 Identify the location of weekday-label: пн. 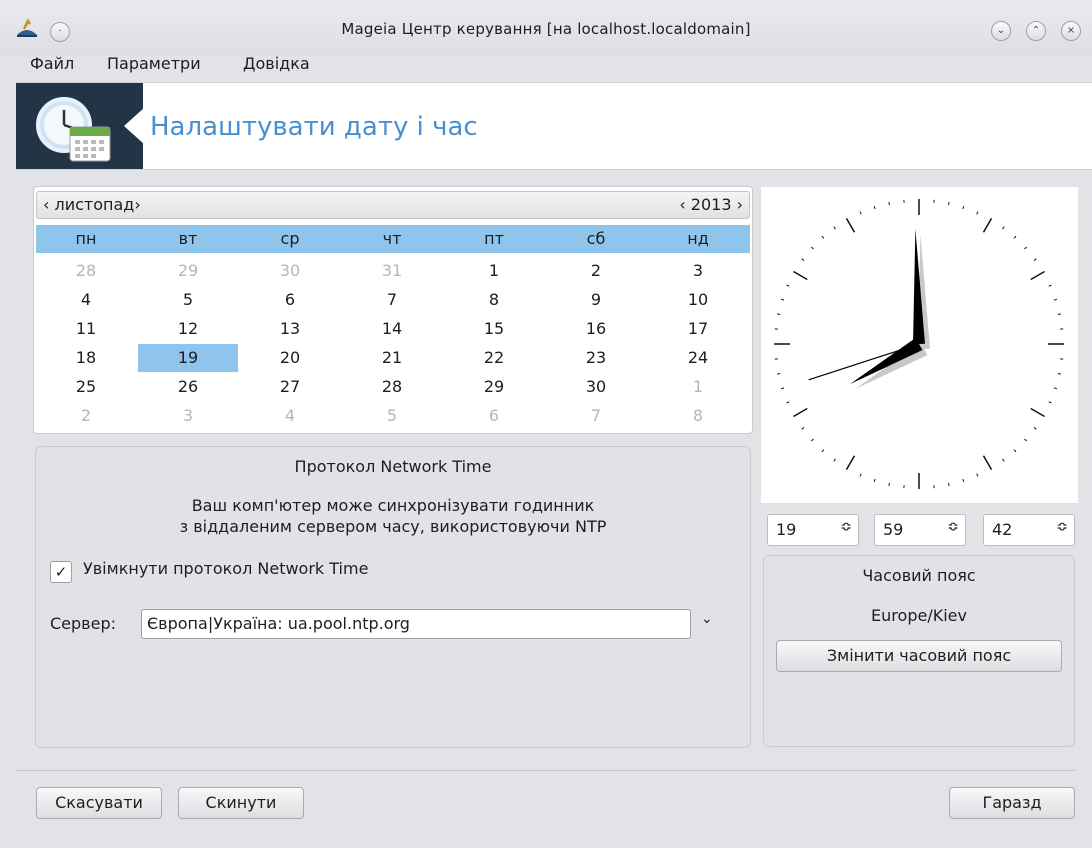
(86, 238).